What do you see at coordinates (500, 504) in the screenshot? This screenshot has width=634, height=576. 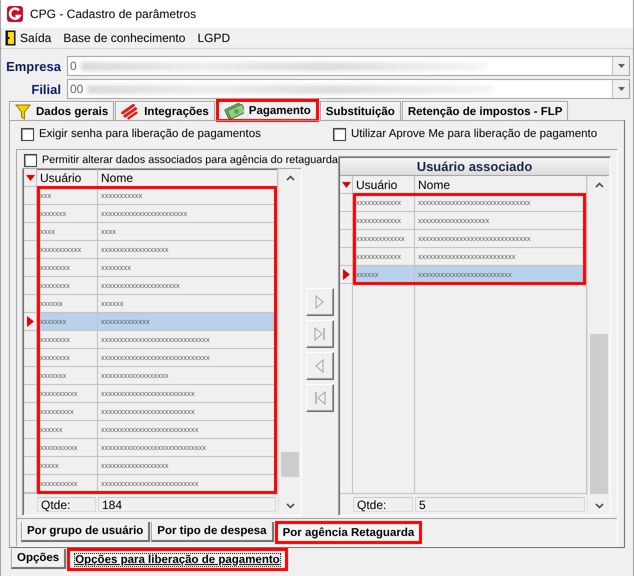 I see `count-value: 5` at bounding box center [500, 504].